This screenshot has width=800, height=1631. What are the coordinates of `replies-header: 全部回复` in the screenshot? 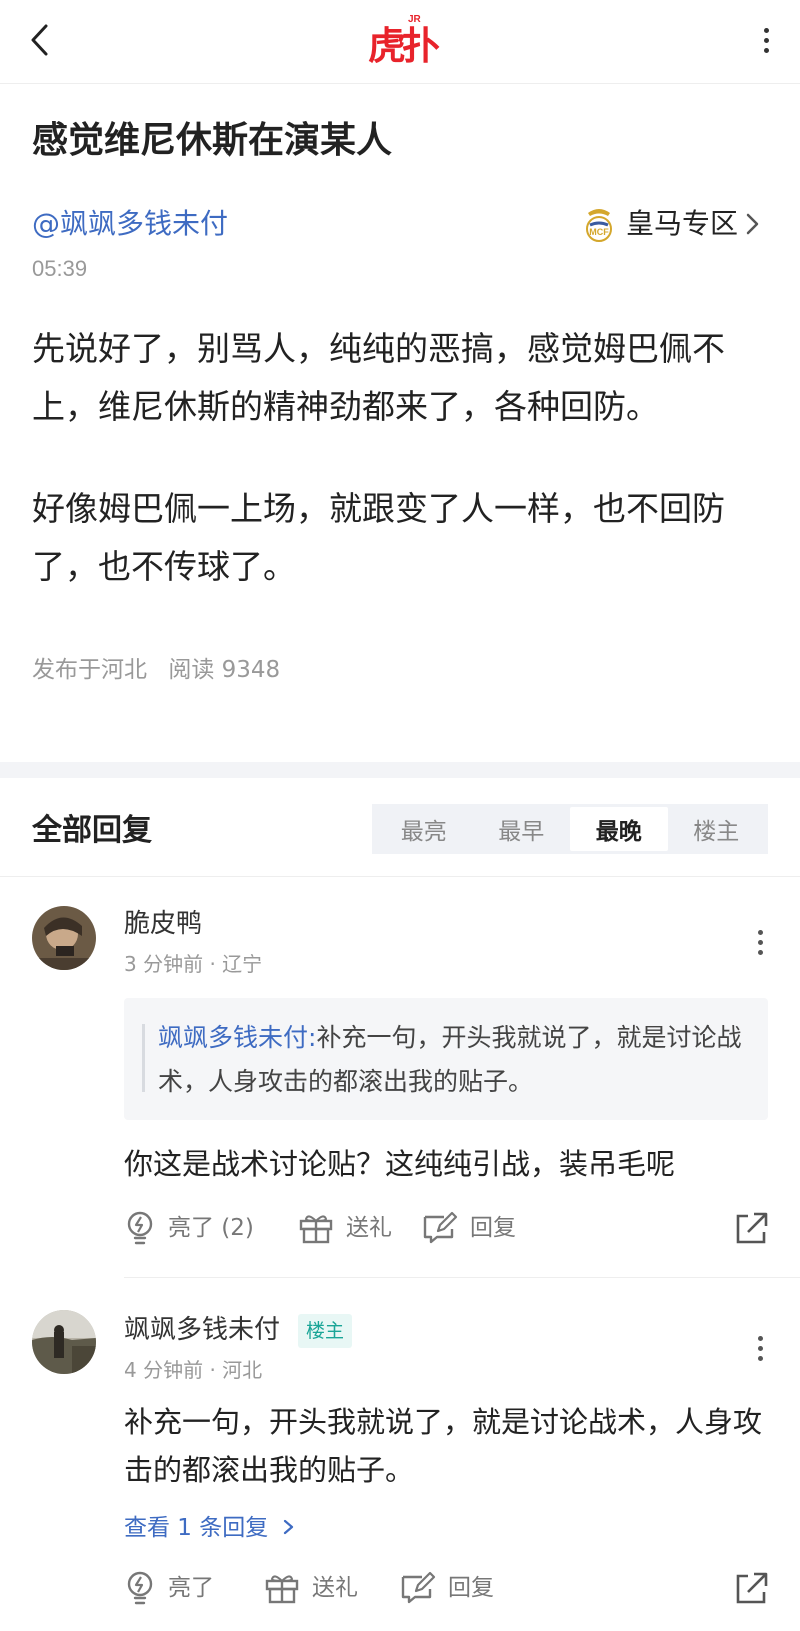 It's located at (92, 830).